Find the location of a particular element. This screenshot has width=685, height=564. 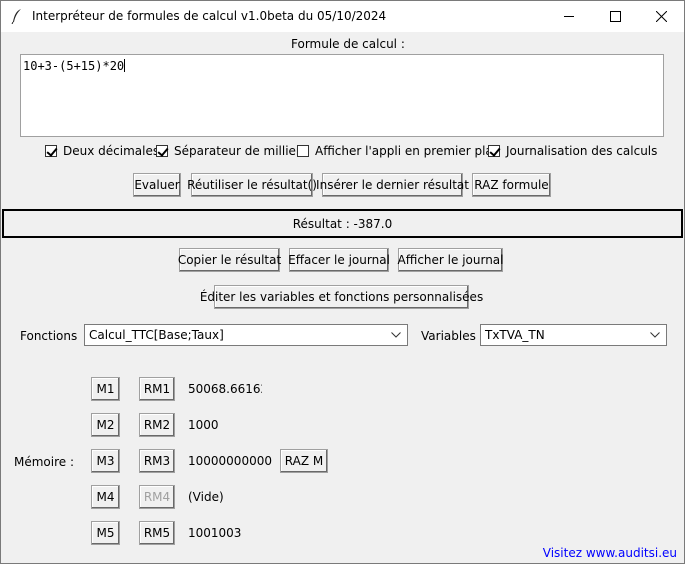

functions-select: Calcul_TTC[Base;Taux] is located at coordinates (246, 335).